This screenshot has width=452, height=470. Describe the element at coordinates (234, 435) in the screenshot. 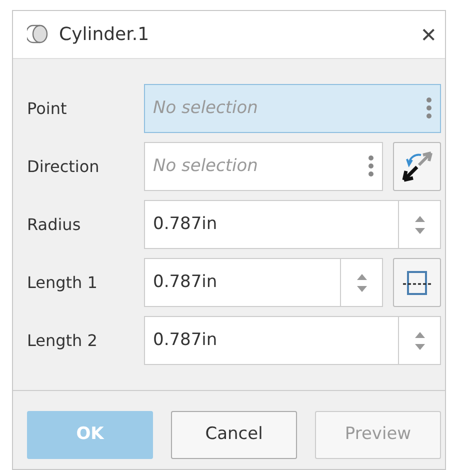

I see `dialog-button: Cancel` at that location.